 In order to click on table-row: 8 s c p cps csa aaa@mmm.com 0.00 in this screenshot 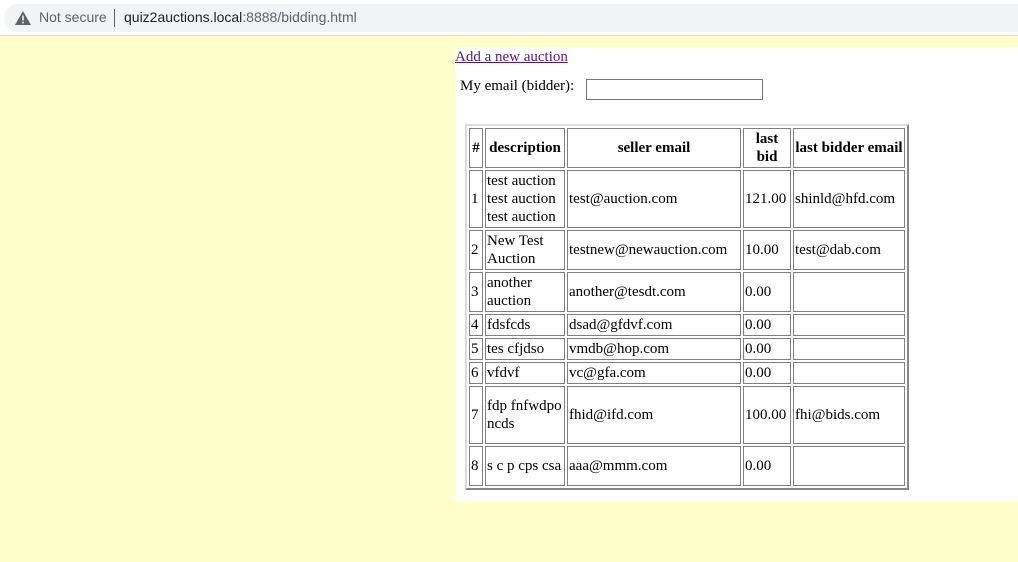, I will do `click(687, 466)`.